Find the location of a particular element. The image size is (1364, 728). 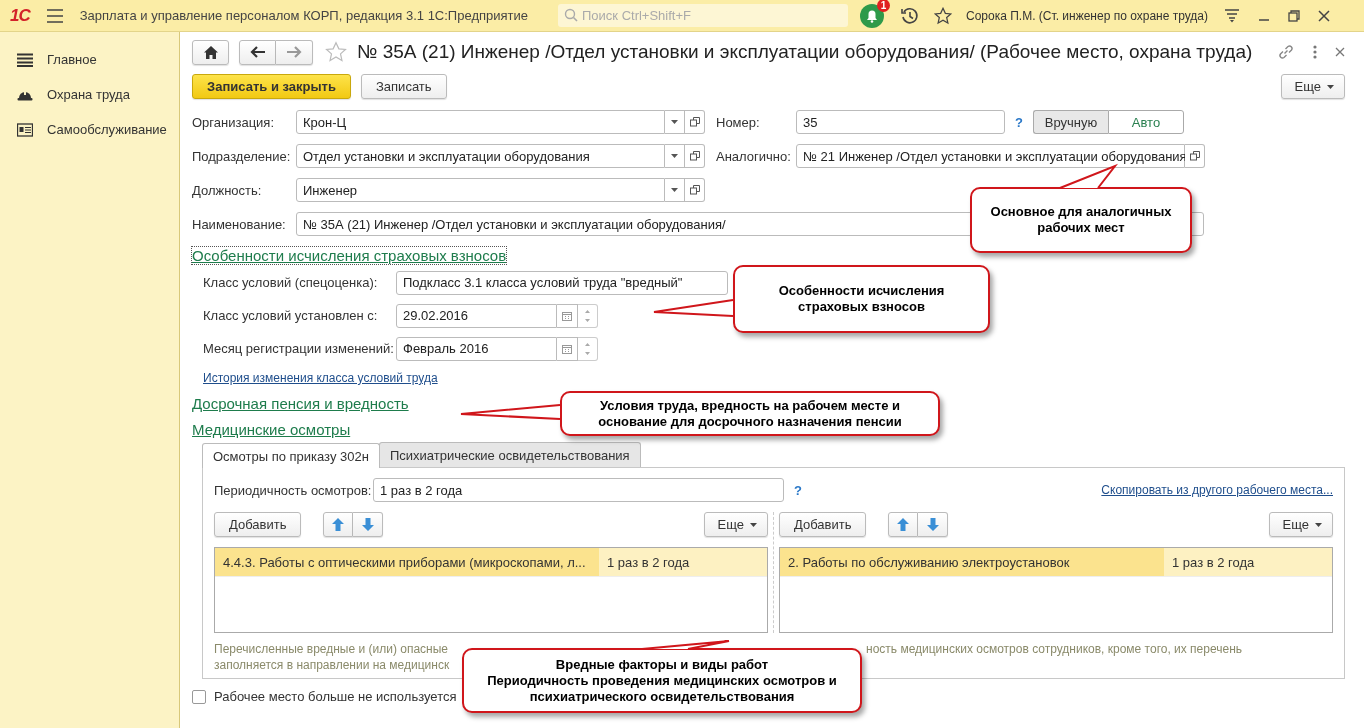

field-label: Наименование: is located at coordinates (239, 224).